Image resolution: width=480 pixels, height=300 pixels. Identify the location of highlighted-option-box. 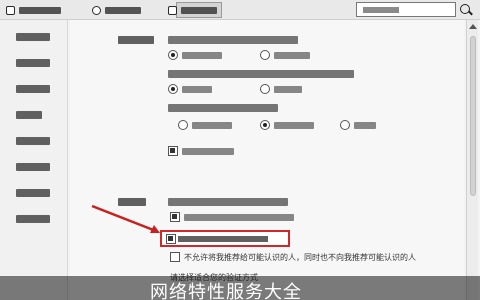
(225, 238).